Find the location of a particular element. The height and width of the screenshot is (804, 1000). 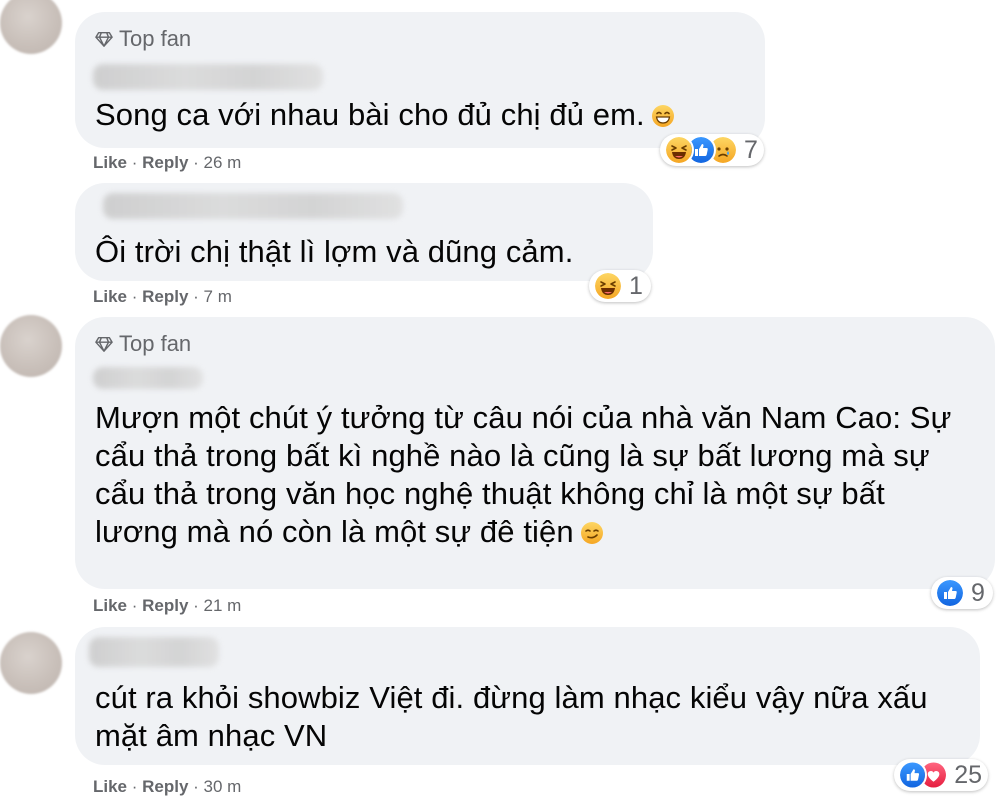

timestamp: 26 m is located at coordinates (223, 162).